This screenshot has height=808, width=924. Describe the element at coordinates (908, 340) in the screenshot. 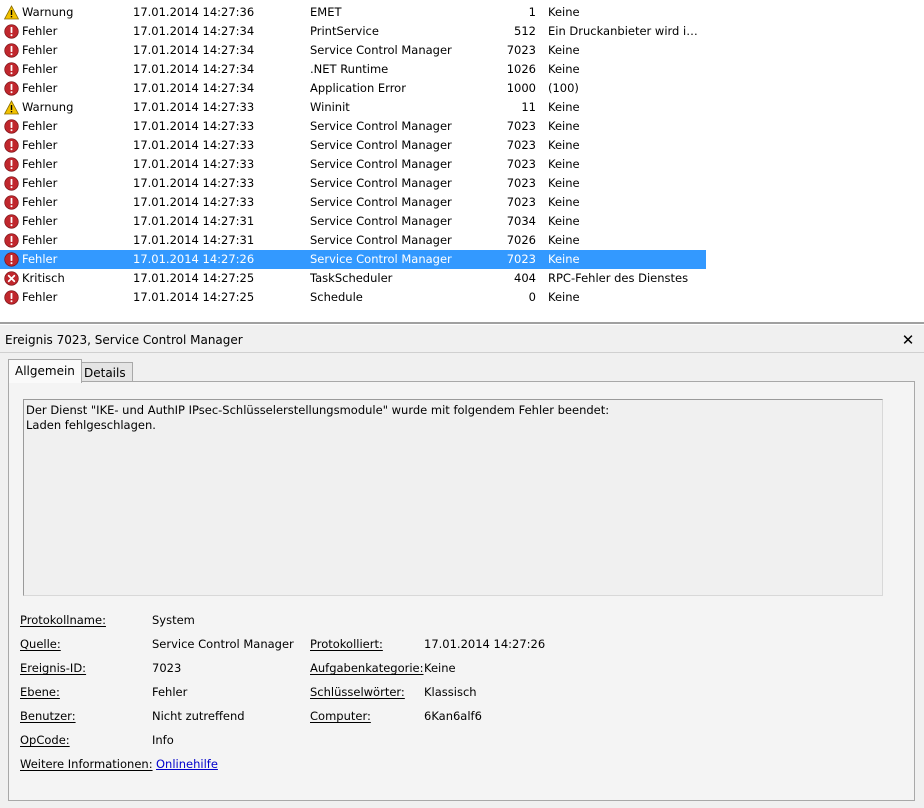

I see `close-icon: ✕` at that location.